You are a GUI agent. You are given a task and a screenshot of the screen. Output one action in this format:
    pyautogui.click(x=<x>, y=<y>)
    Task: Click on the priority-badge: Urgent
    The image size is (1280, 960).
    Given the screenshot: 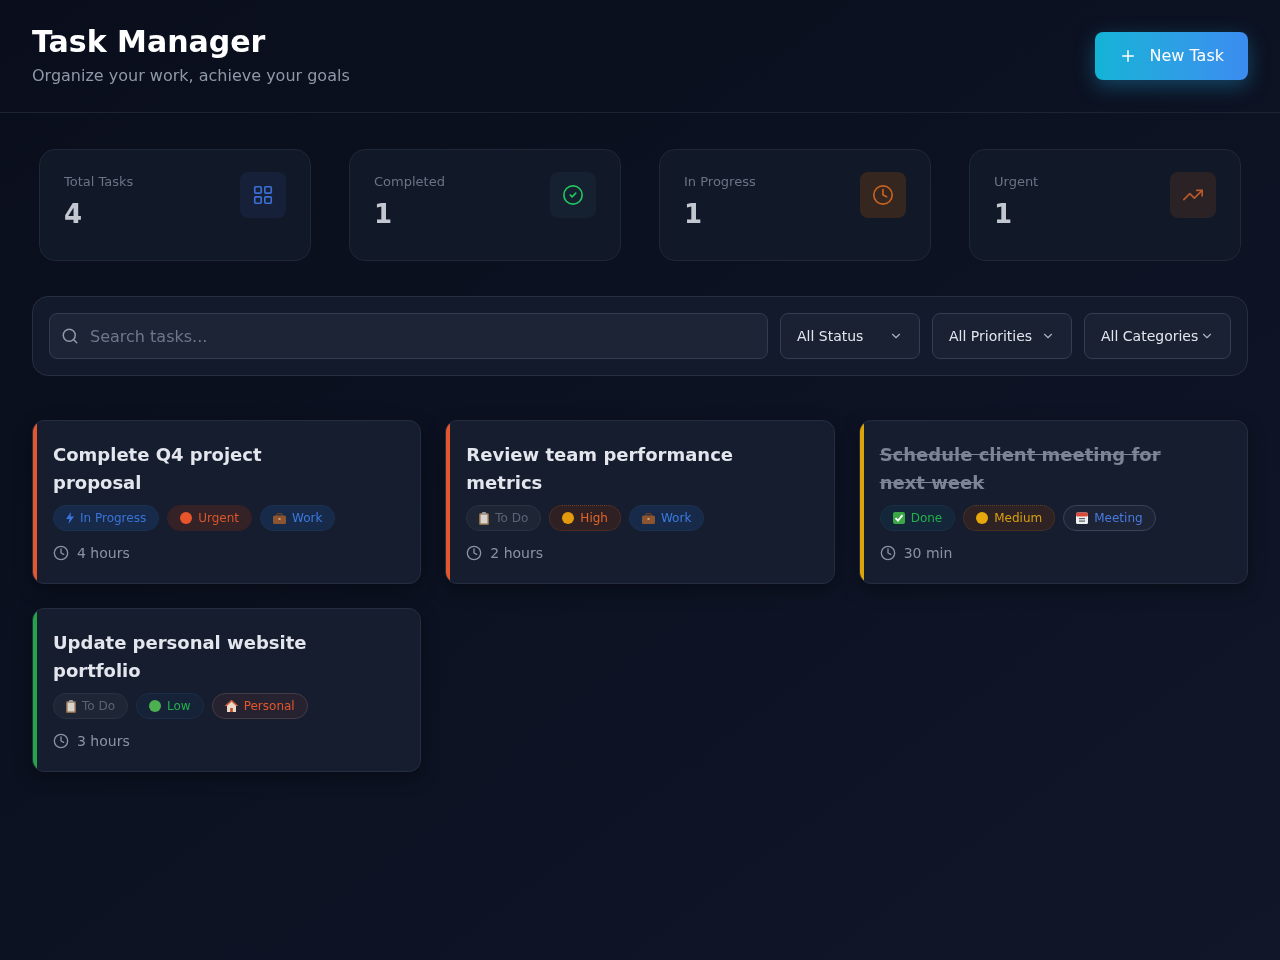 What is the action you would take?
    pyautogui.click(x=209, y=518)
    